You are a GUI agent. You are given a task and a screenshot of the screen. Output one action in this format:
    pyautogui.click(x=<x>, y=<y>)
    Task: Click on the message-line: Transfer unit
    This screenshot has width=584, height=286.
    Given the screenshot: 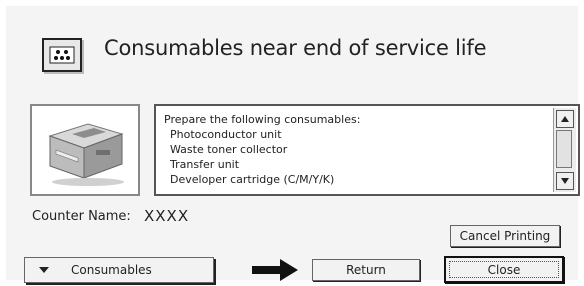 What is the action you would take?
    pyautogui.click(x=205, y=164)
    